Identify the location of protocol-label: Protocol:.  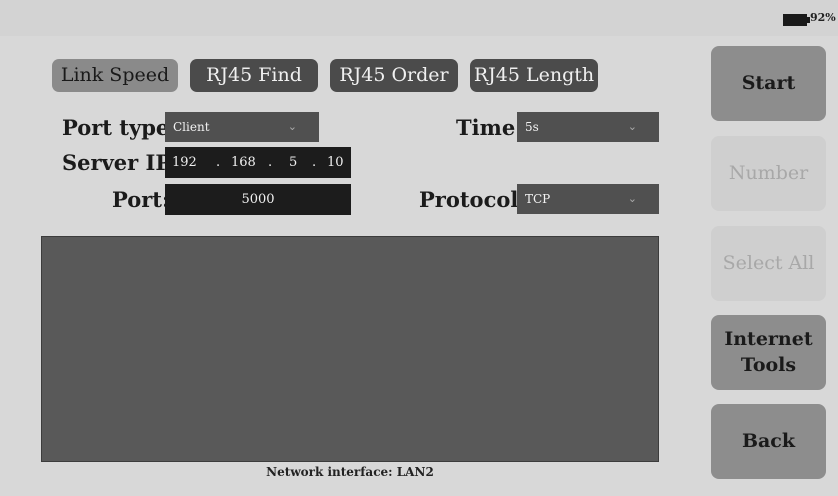
(473, 199).